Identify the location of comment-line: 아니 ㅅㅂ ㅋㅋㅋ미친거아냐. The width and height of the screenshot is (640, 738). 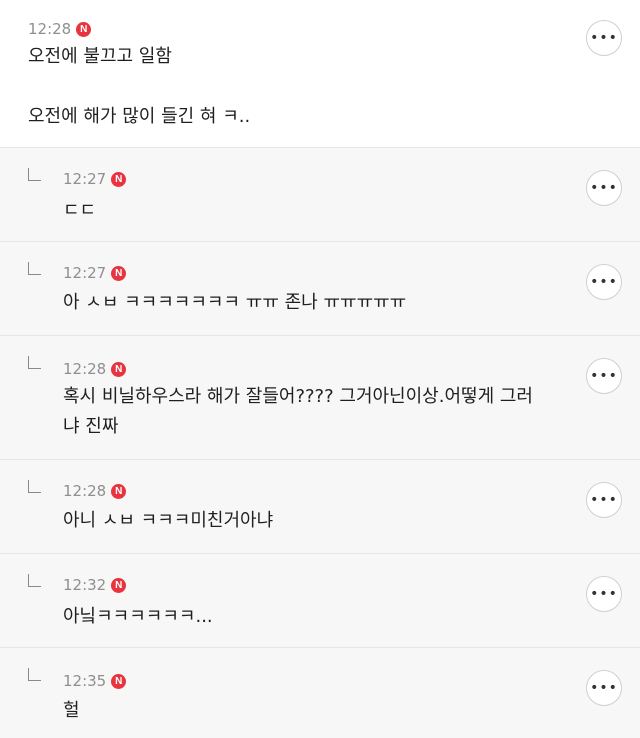
(168, 520).